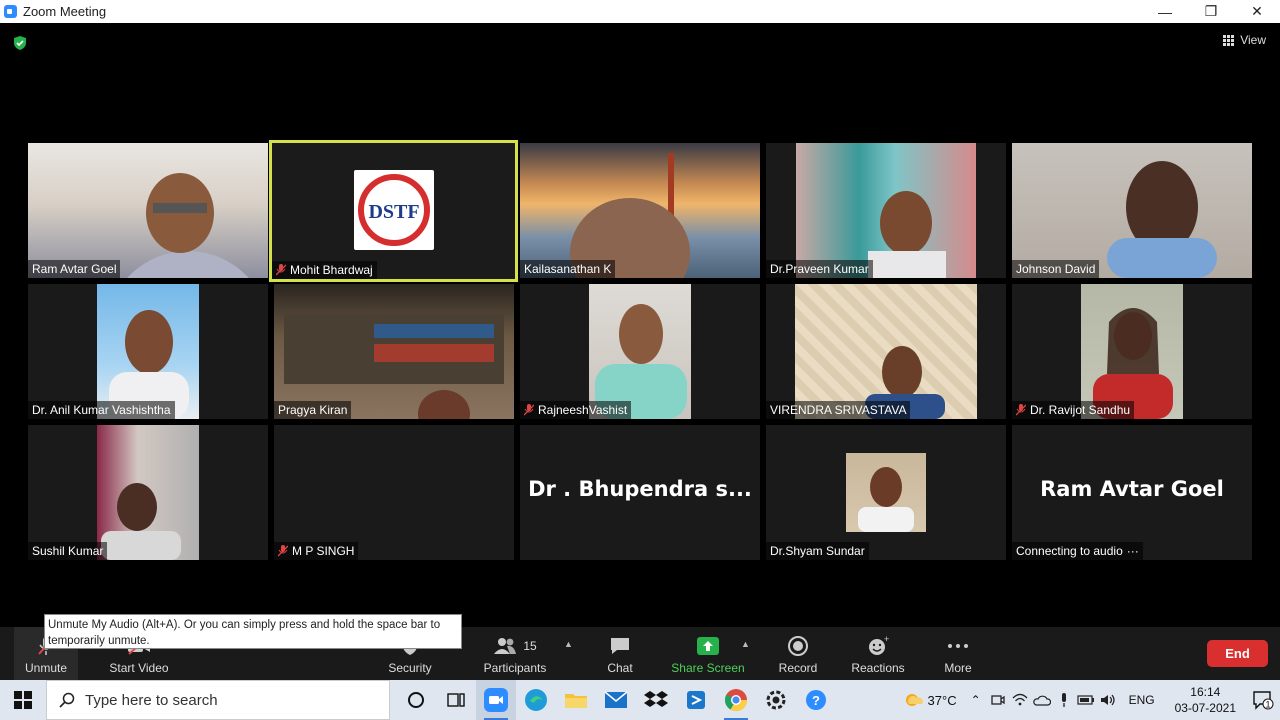  Describe the element at coordinates (1229, 40) in the screenshot. I see `grid-view-icon` at that location.